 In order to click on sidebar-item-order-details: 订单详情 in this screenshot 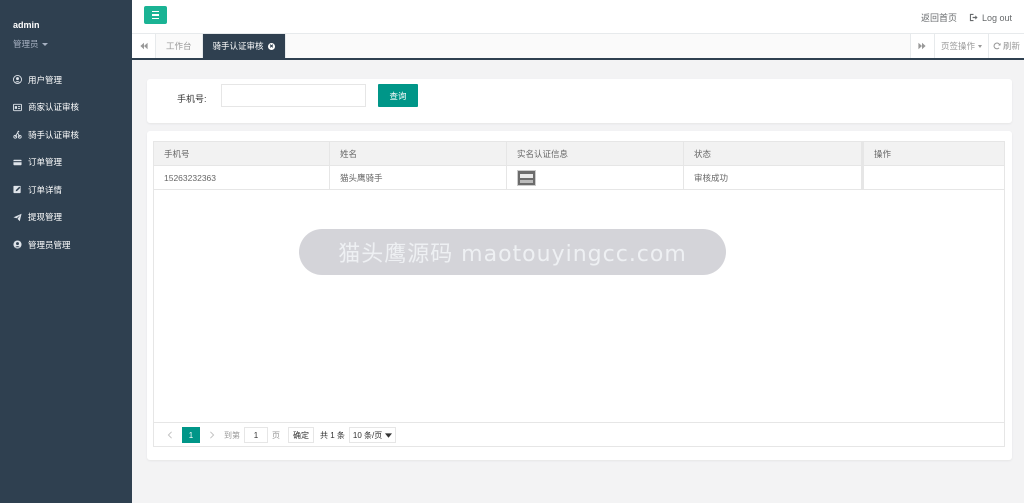, I will do `click(66, 190)`.